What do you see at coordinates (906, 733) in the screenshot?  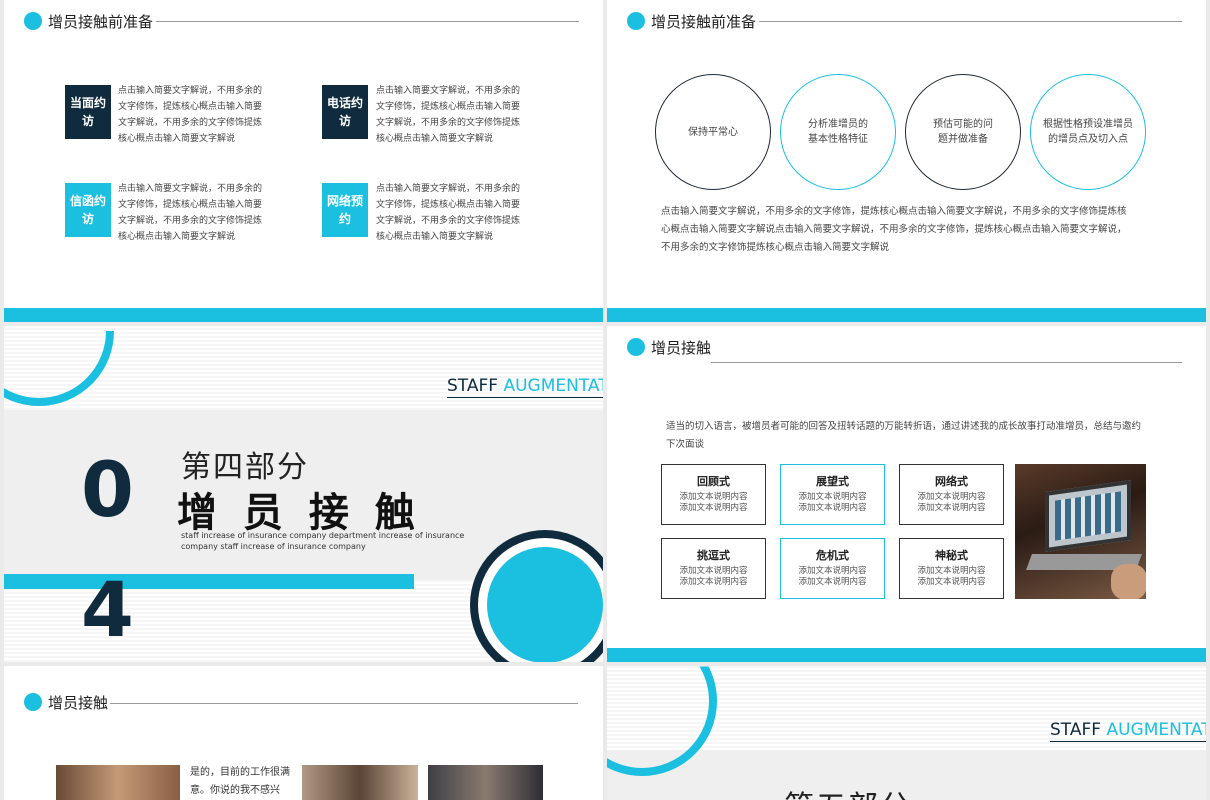 I see `slide-6: STAFF AUGMENTAT 第五部分` at bounding box center [906, 733].